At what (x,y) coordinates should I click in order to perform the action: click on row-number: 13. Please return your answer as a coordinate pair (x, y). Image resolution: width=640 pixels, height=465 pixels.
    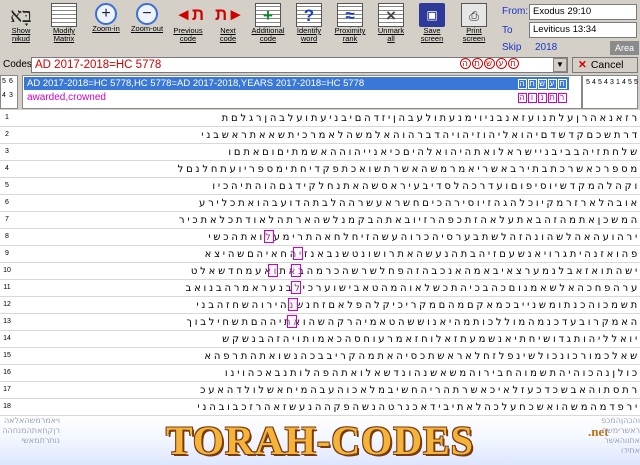
    Looking at the image, I should click on (7, 321).